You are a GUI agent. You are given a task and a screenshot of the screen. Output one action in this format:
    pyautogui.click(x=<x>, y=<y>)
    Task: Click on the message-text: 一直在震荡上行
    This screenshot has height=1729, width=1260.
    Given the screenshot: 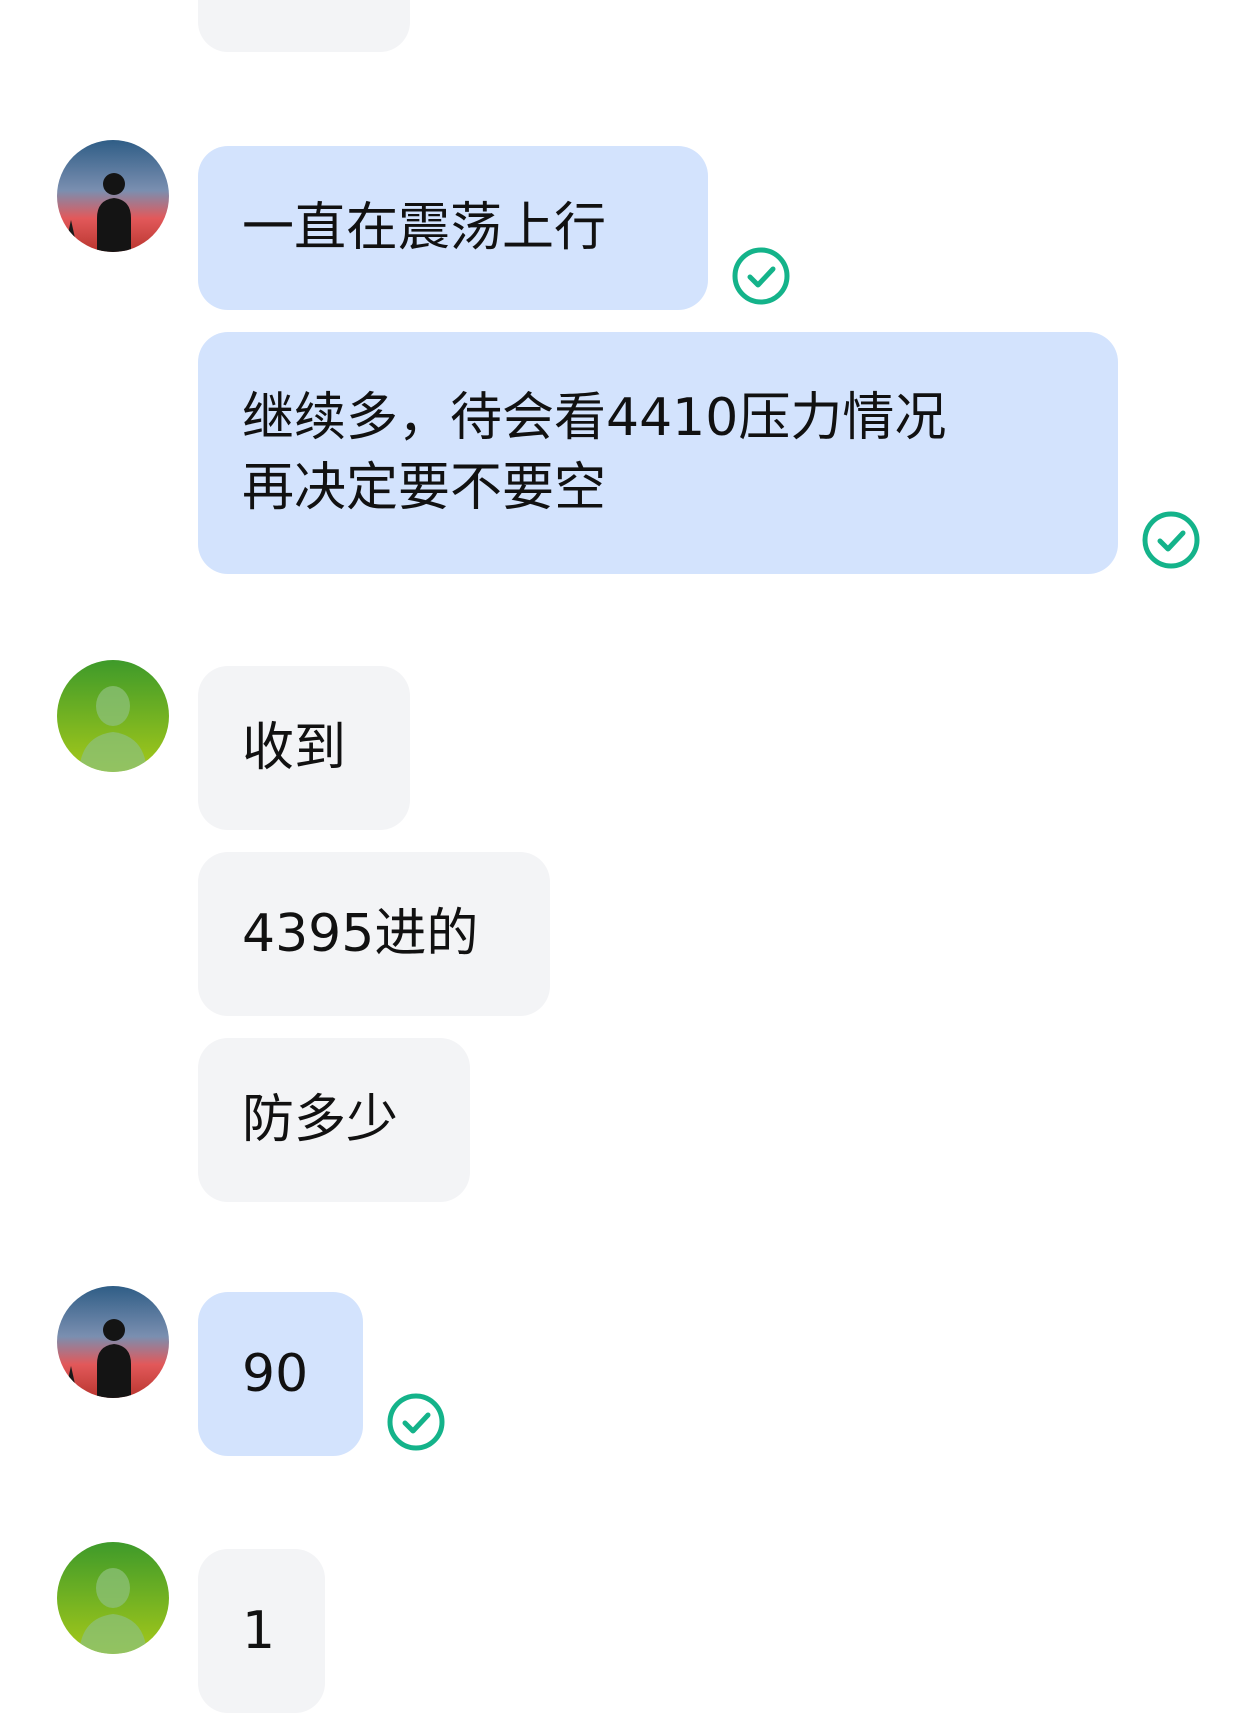 What is the action you would take?
    pyautogui.click(x=424, y=228)
    